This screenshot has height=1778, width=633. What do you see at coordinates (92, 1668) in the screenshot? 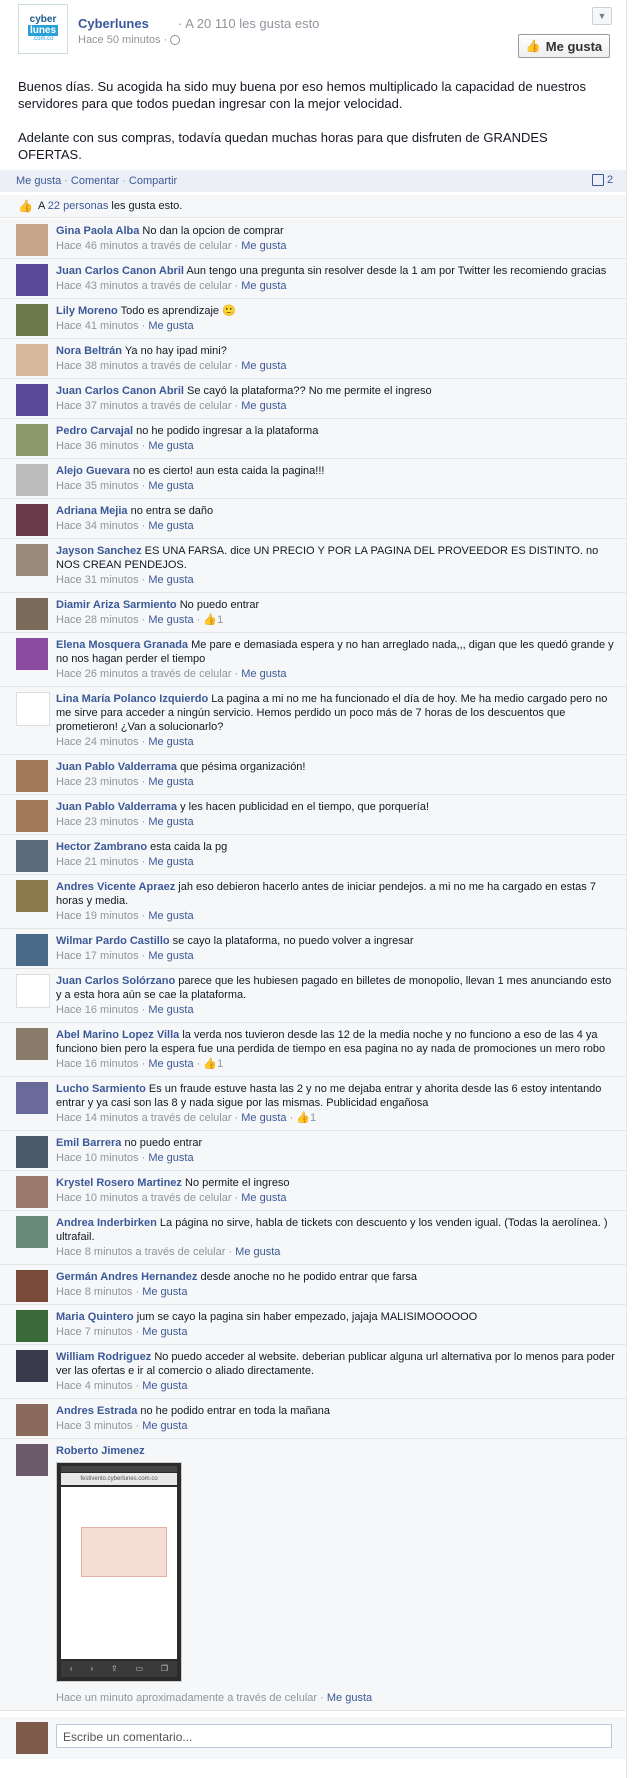
I see `forward-icon: ›` at bounding box center [92, 1668].